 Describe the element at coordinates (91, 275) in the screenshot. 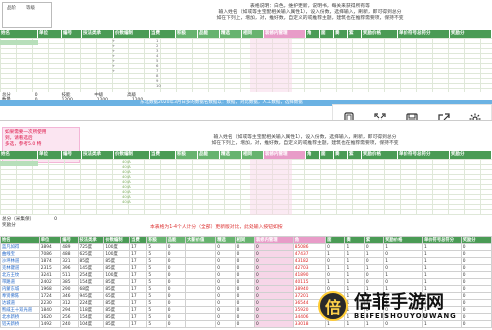

I see `table-cell: 254度` at that location.